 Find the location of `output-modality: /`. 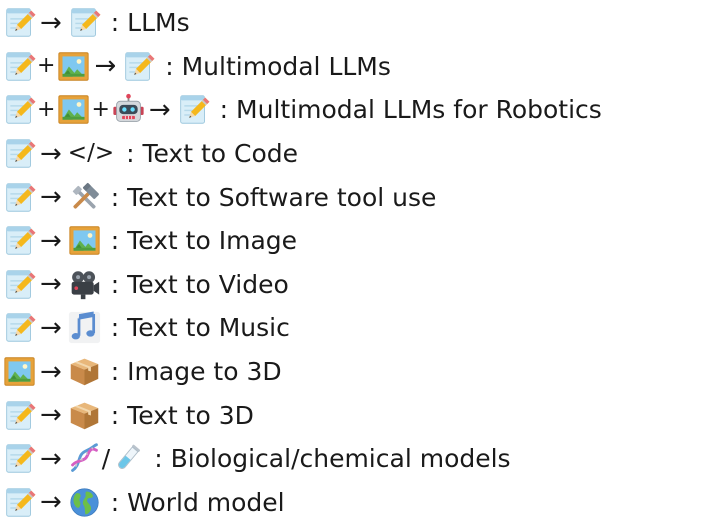

output-modality: / is located at coordinates (106, 458).